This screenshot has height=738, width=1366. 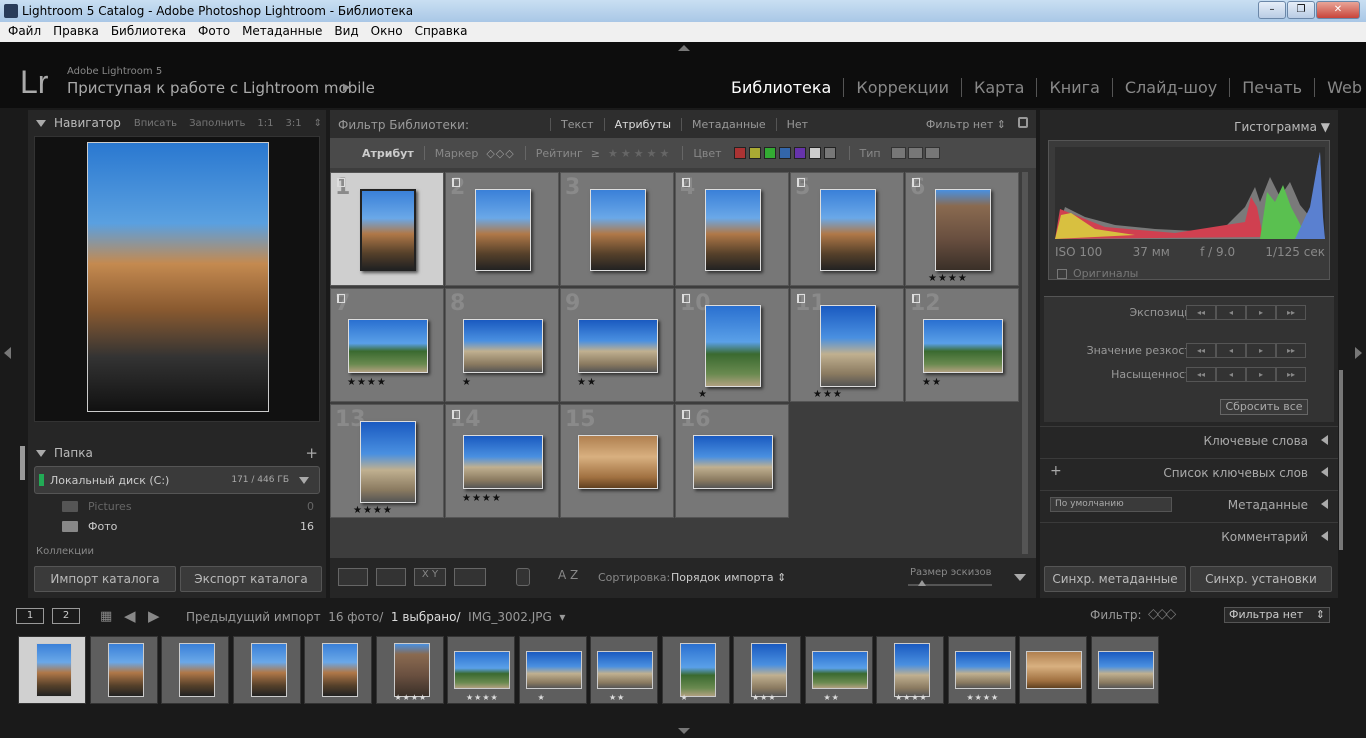 What do you see at coordinates (1097, 273) in the screenshot?
I see `originals-toggle: Оригиналы` at bounding box center [1097, 273].